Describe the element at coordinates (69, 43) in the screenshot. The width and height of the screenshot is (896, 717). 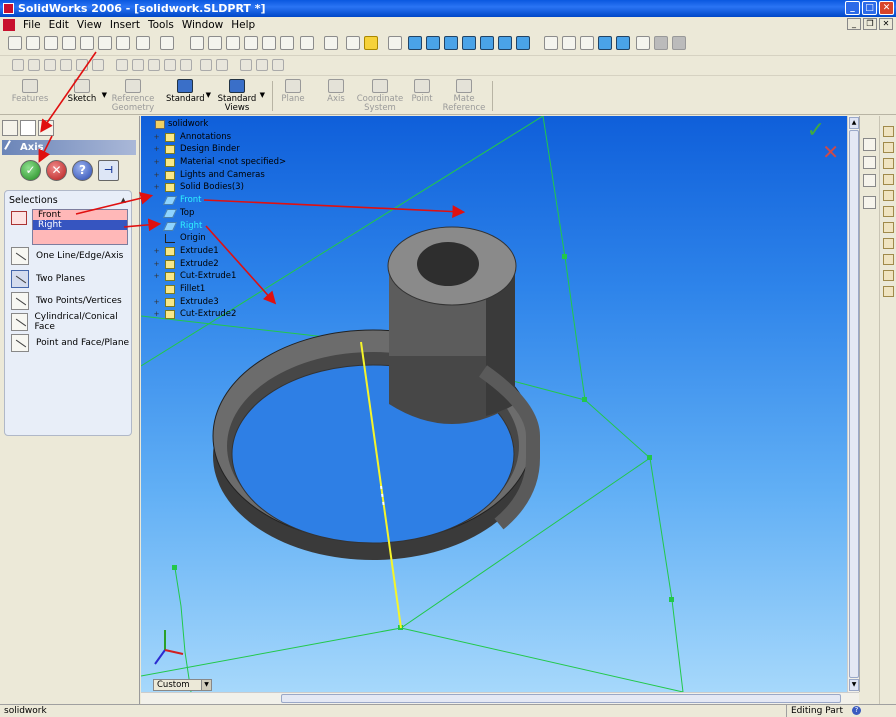
I see `print-icon` at that location.